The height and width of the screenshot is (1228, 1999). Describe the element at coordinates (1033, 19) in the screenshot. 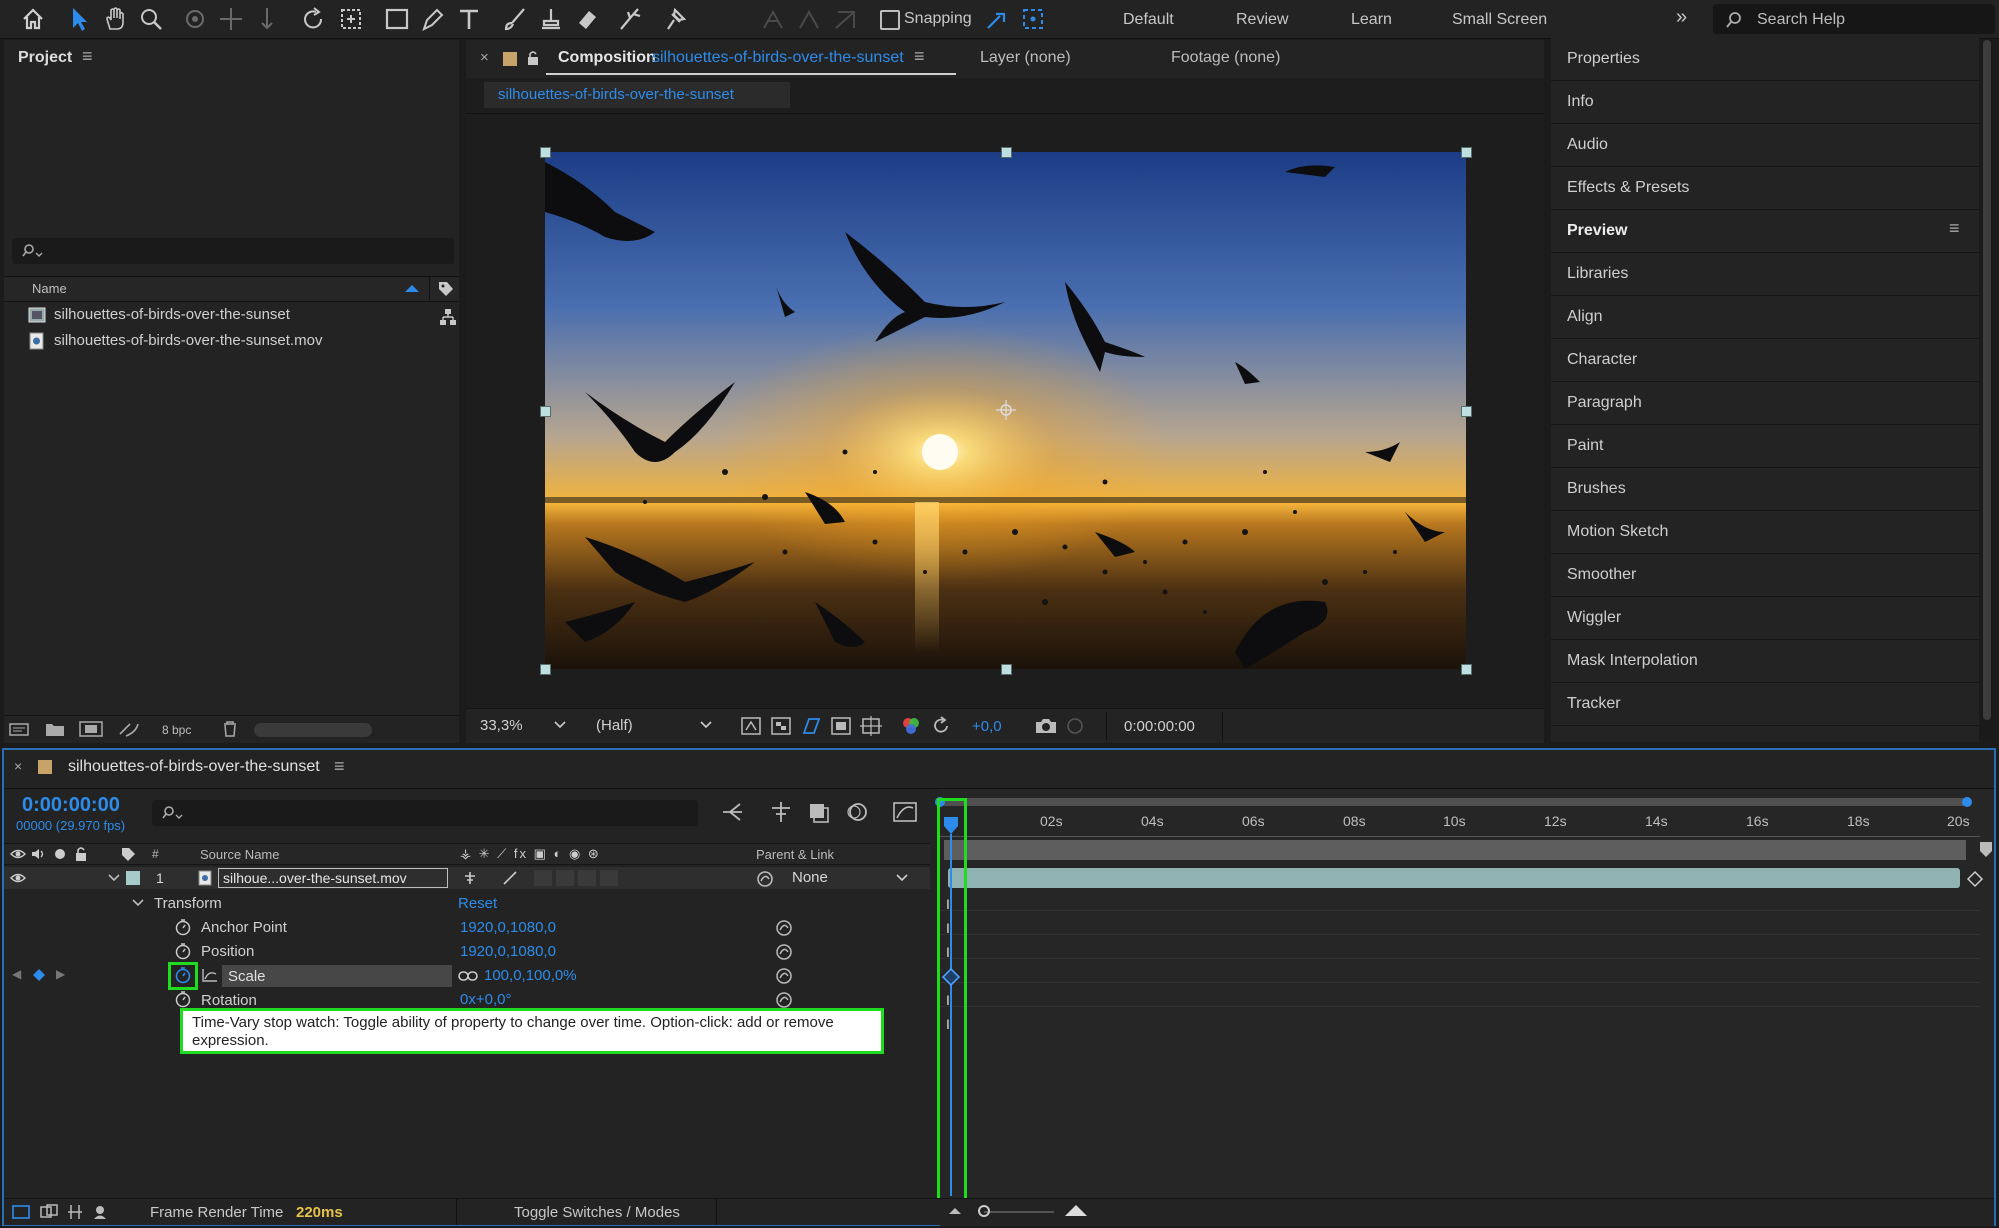

I see `snap-features-icon` at that location.